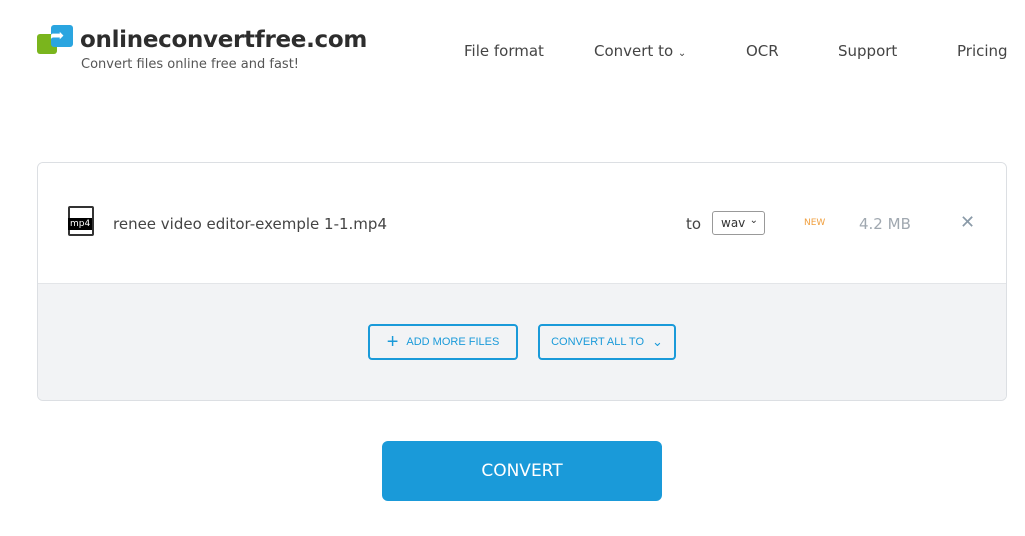  What do you see at coordinates (982, 51) in the screenshot?
I see `nav-pricing: Pricing` at bounding box center [982, 51].